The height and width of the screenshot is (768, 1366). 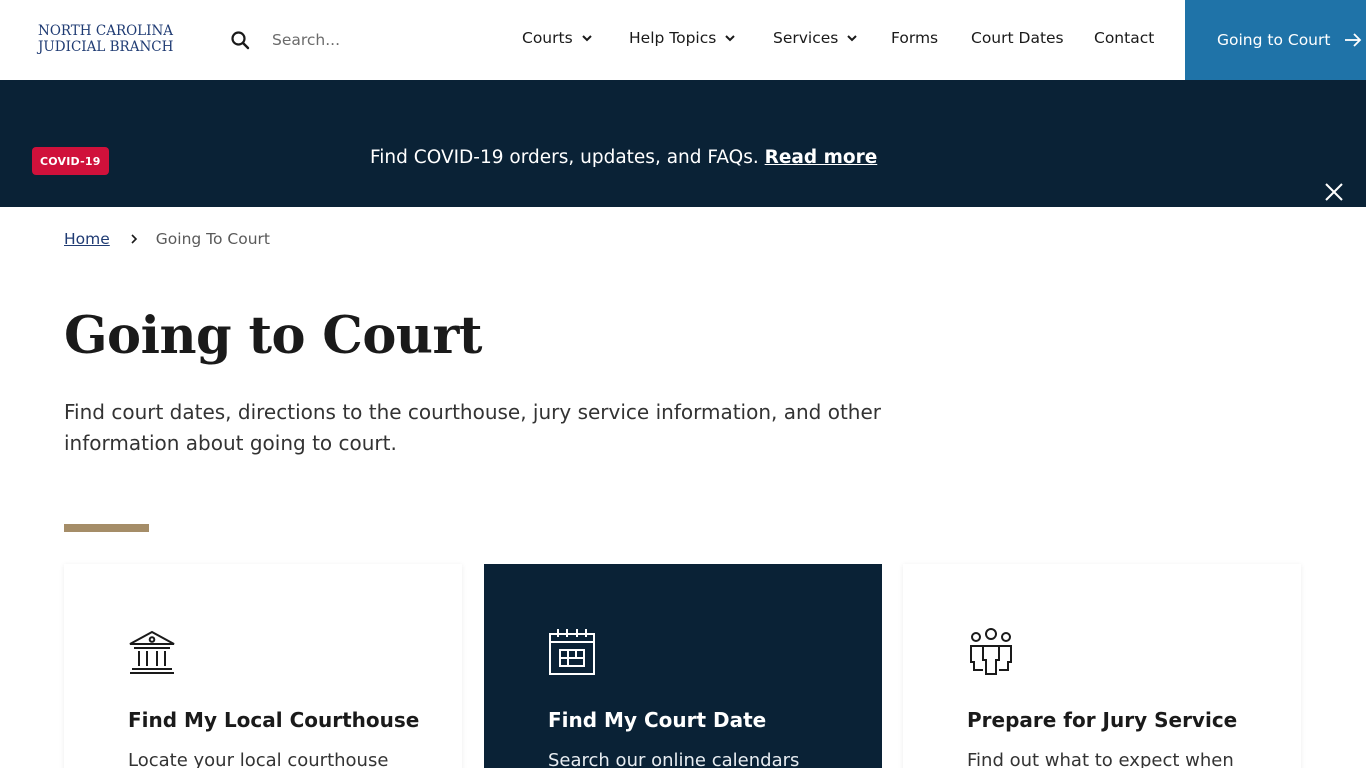 I want to click on people-icon, so click(x=991, y=651).